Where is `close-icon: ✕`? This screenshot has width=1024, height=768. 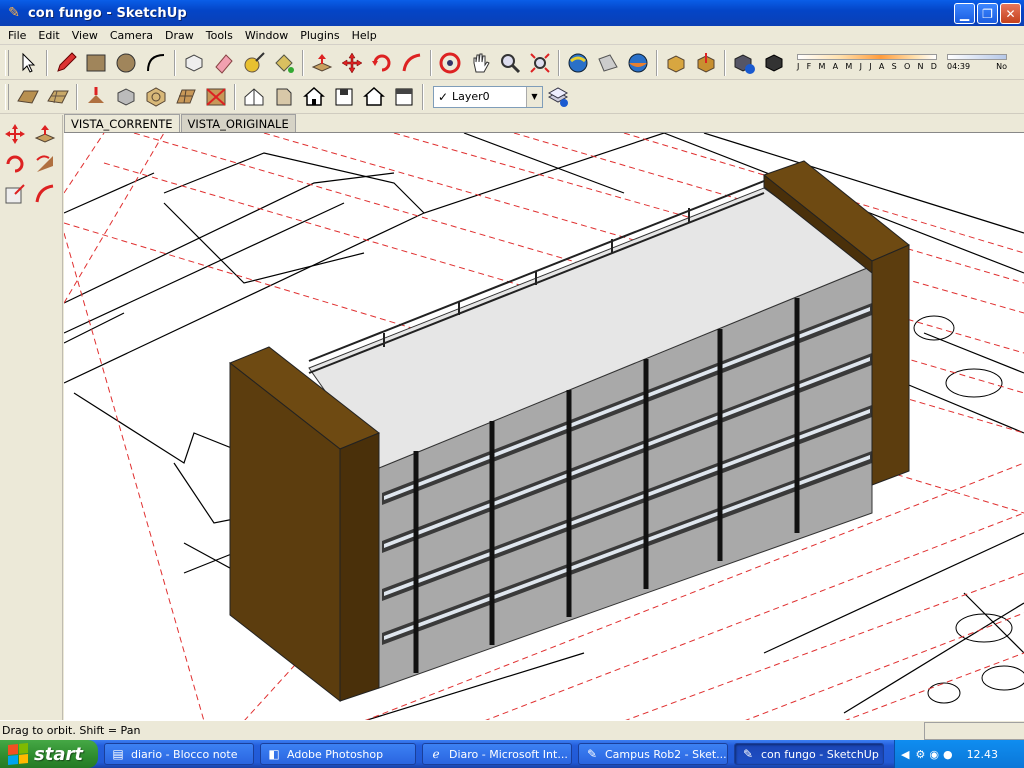
close-icon: ✕ is located at coordinates (1010, 13).